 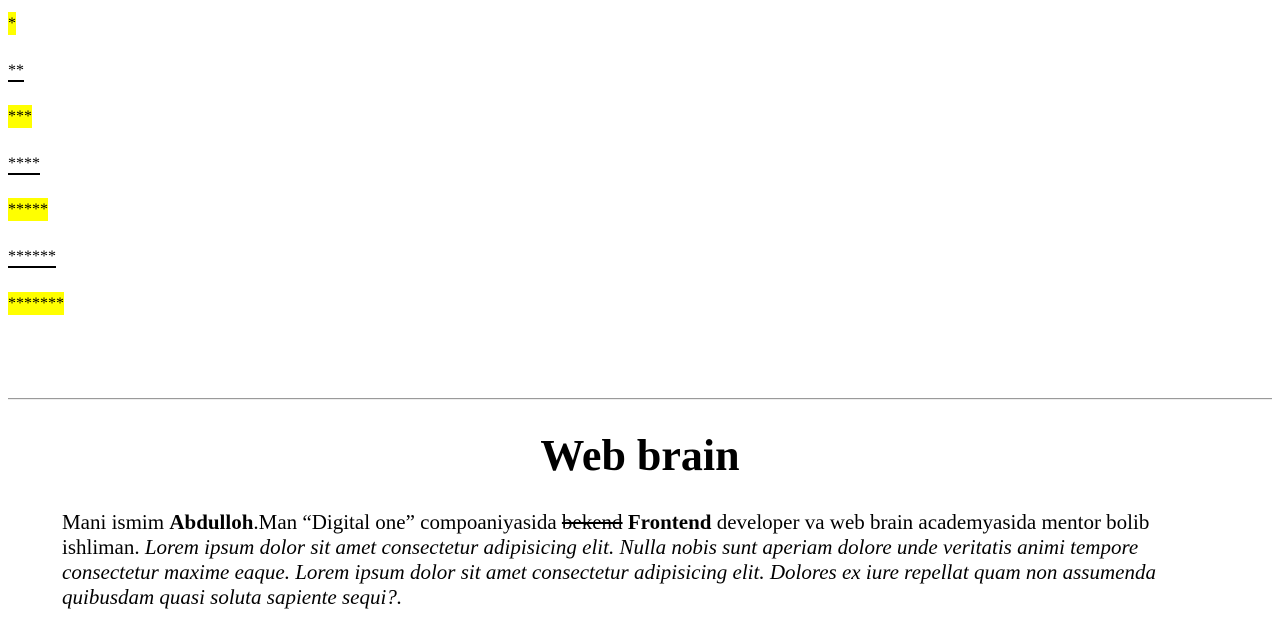 What do you see at coordinates (36, 128) in the screenshot?
I see `star-row: ***` at bounding box center [36, 128].